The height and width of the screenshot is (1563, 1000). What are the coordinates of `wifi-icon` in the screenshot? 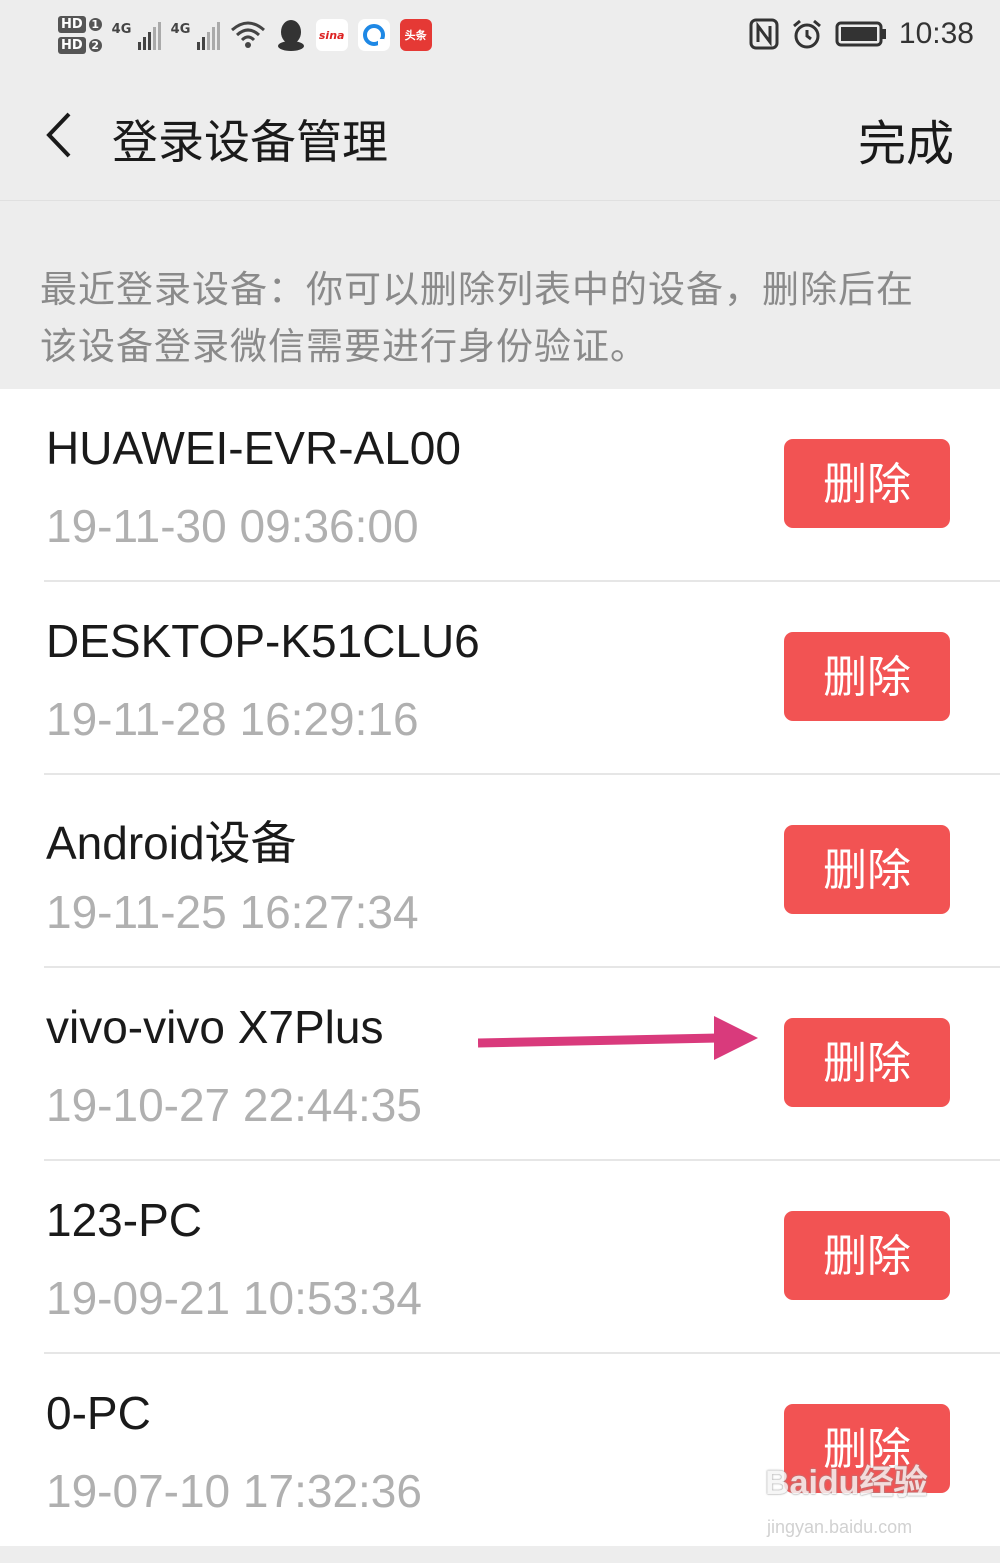 It's located at (247, 34).